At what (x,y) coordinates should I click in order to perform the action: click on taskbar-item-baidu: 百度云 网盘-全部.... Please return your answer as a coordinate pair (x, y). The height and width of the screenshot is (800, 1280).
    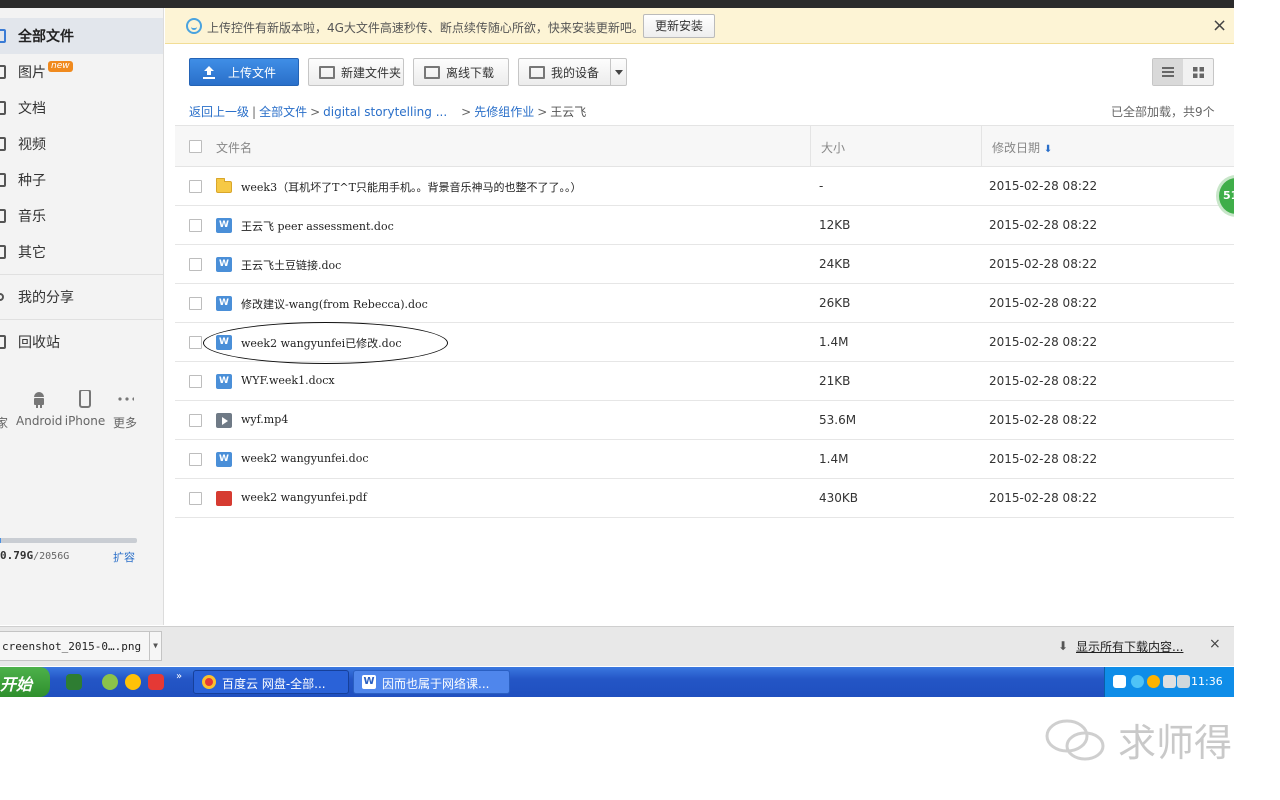
    Looking at the image, I should click on (271, 682).